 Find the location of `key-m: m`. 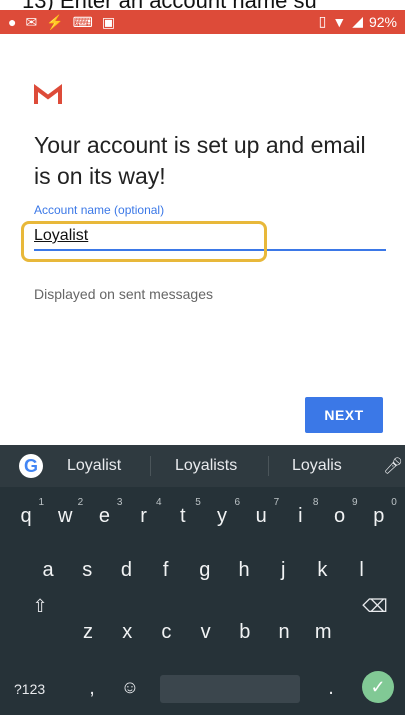

key-m: m is located at coordinates (323, 632).